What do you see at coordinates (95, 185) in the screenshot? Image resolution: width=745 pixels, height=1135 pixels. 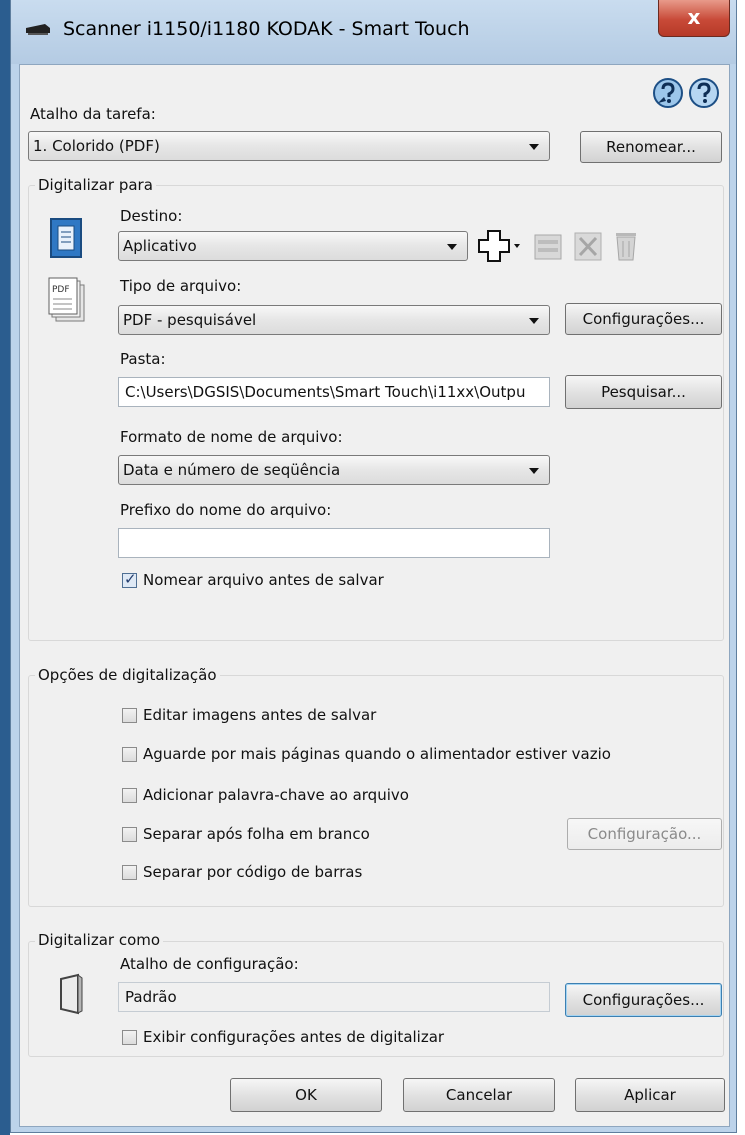 I see `scan-to-title: Digitalizar para` at bounding box center [95, 185].